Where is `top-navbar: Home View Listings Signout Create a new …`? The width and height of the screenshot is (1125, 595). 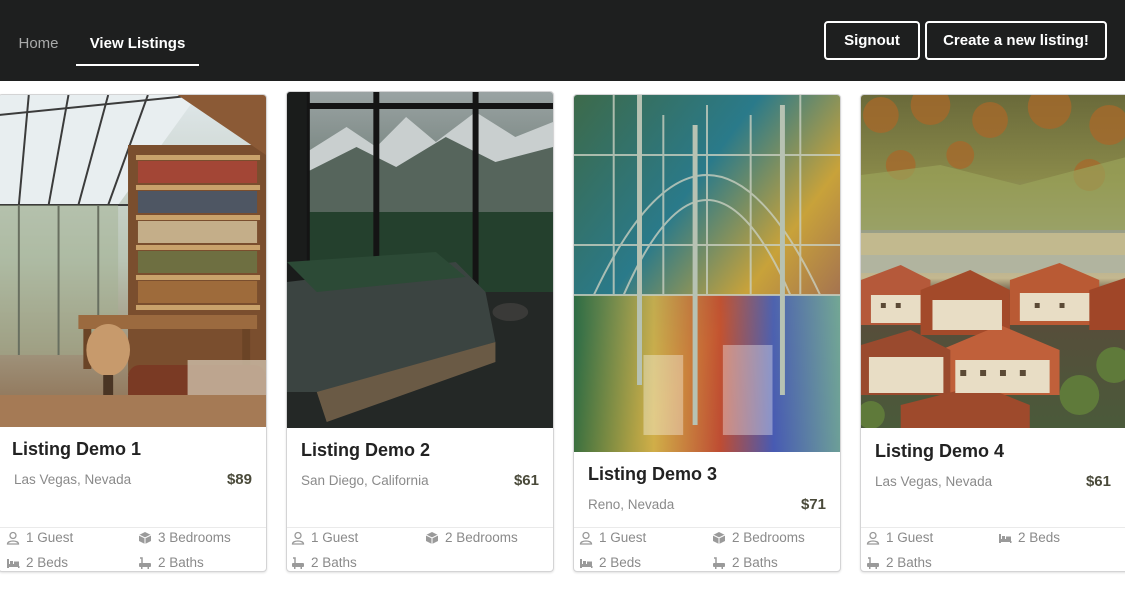 top-navbar: Home View Listings Signout Create a new … is located at coordinates (562, 40).